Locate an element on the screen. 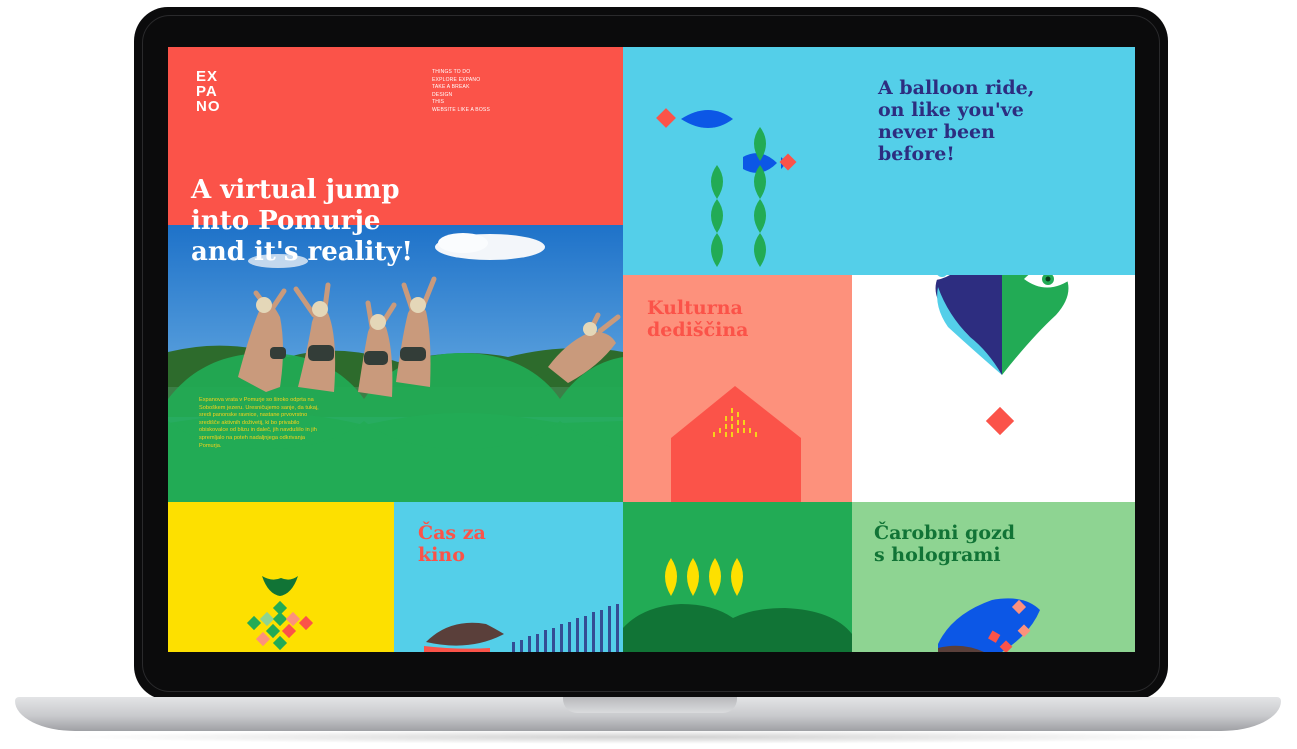 The height and width of the screenshot is (749, 1297). heading-line: Čarobni gozd is located at coordinates (945, 533).